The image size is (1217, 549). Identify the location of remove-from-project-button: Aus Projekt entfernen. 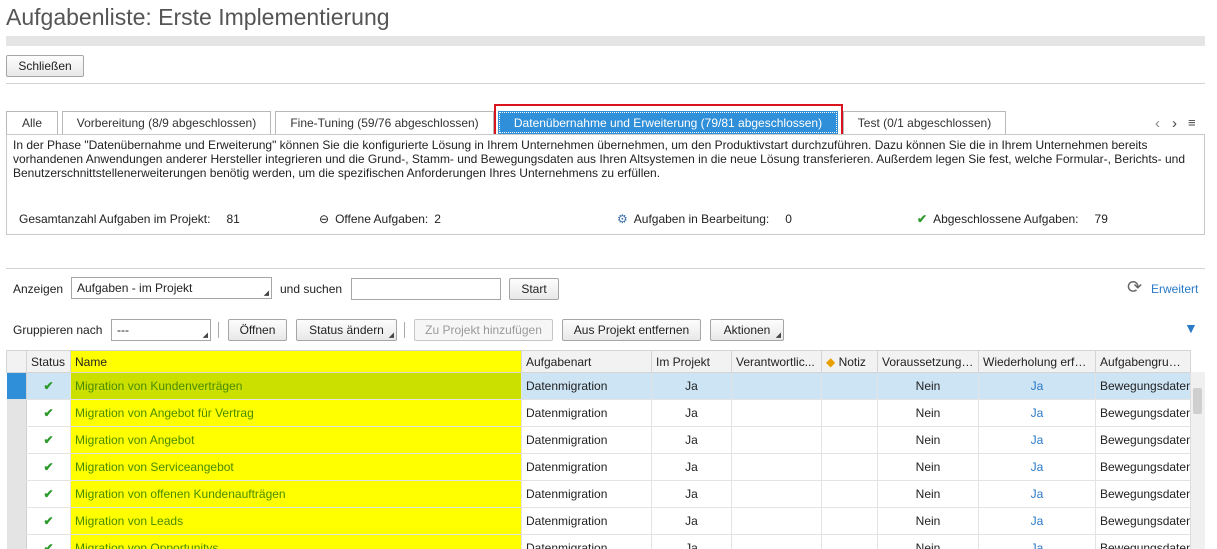
(631, 330).